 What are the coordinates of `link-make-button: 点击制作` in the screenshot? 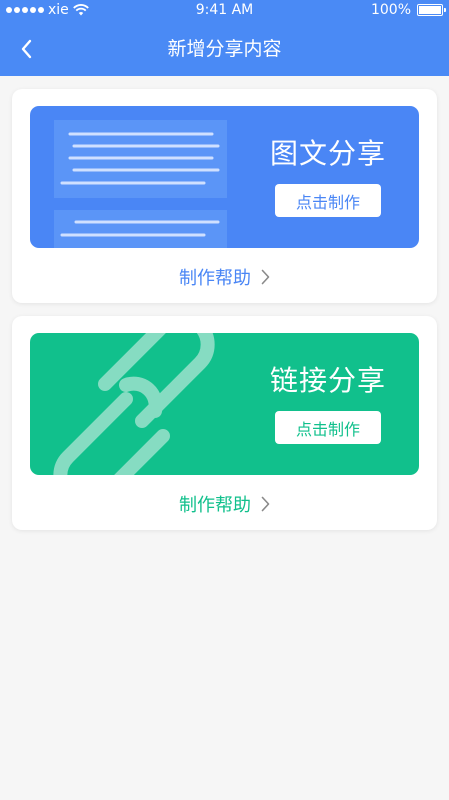 It's located at (328, 427).